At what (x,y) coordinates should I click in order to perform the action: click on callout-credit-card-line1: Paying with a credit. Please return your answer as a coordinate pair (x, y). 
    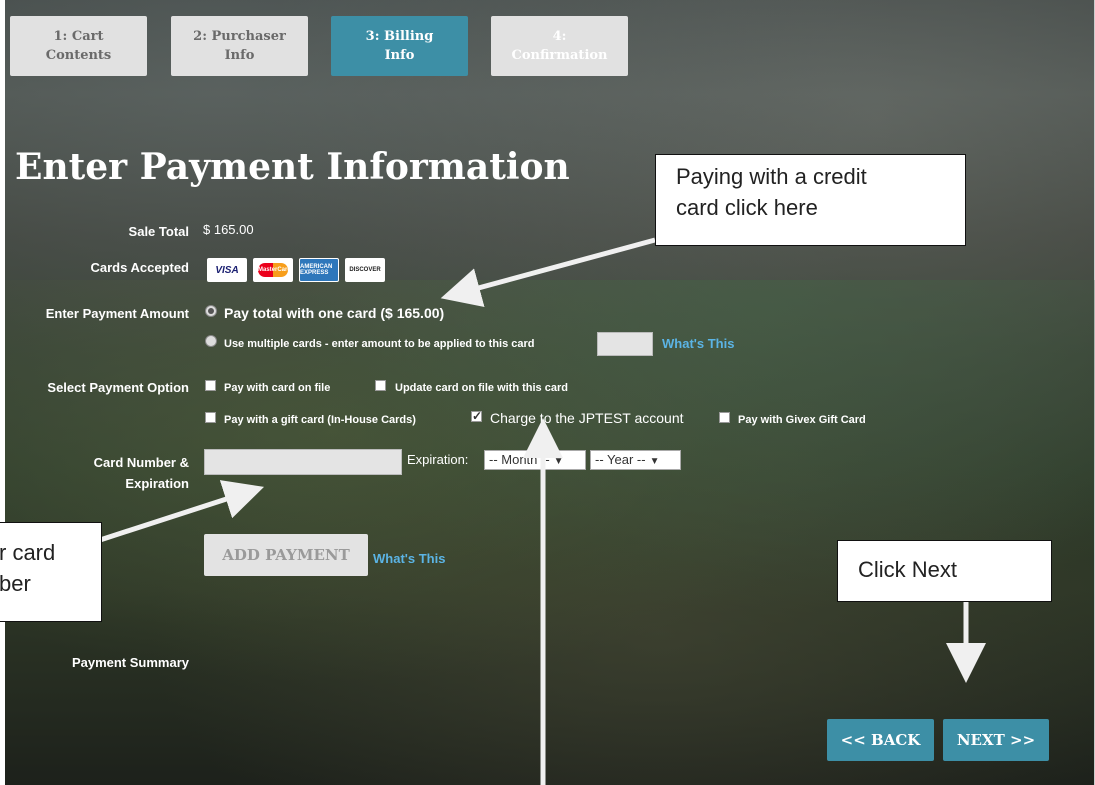
    Looking at the image, I should click on (771, 176).